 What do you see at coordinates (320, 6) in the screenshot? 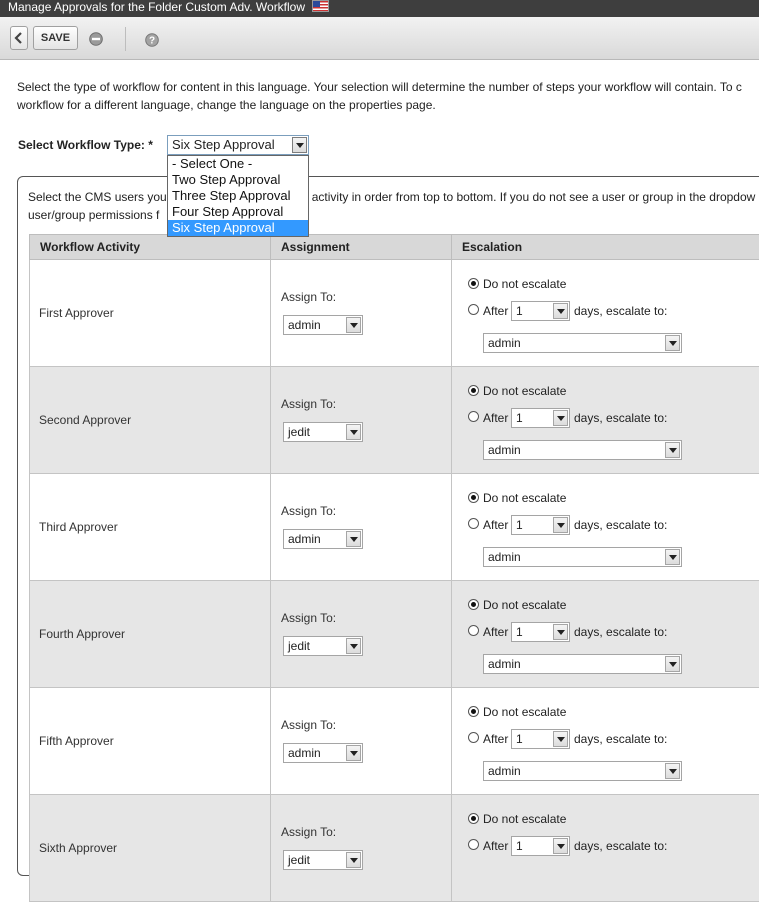
I see `us-flag-icon` at bounding box center [320, 6].